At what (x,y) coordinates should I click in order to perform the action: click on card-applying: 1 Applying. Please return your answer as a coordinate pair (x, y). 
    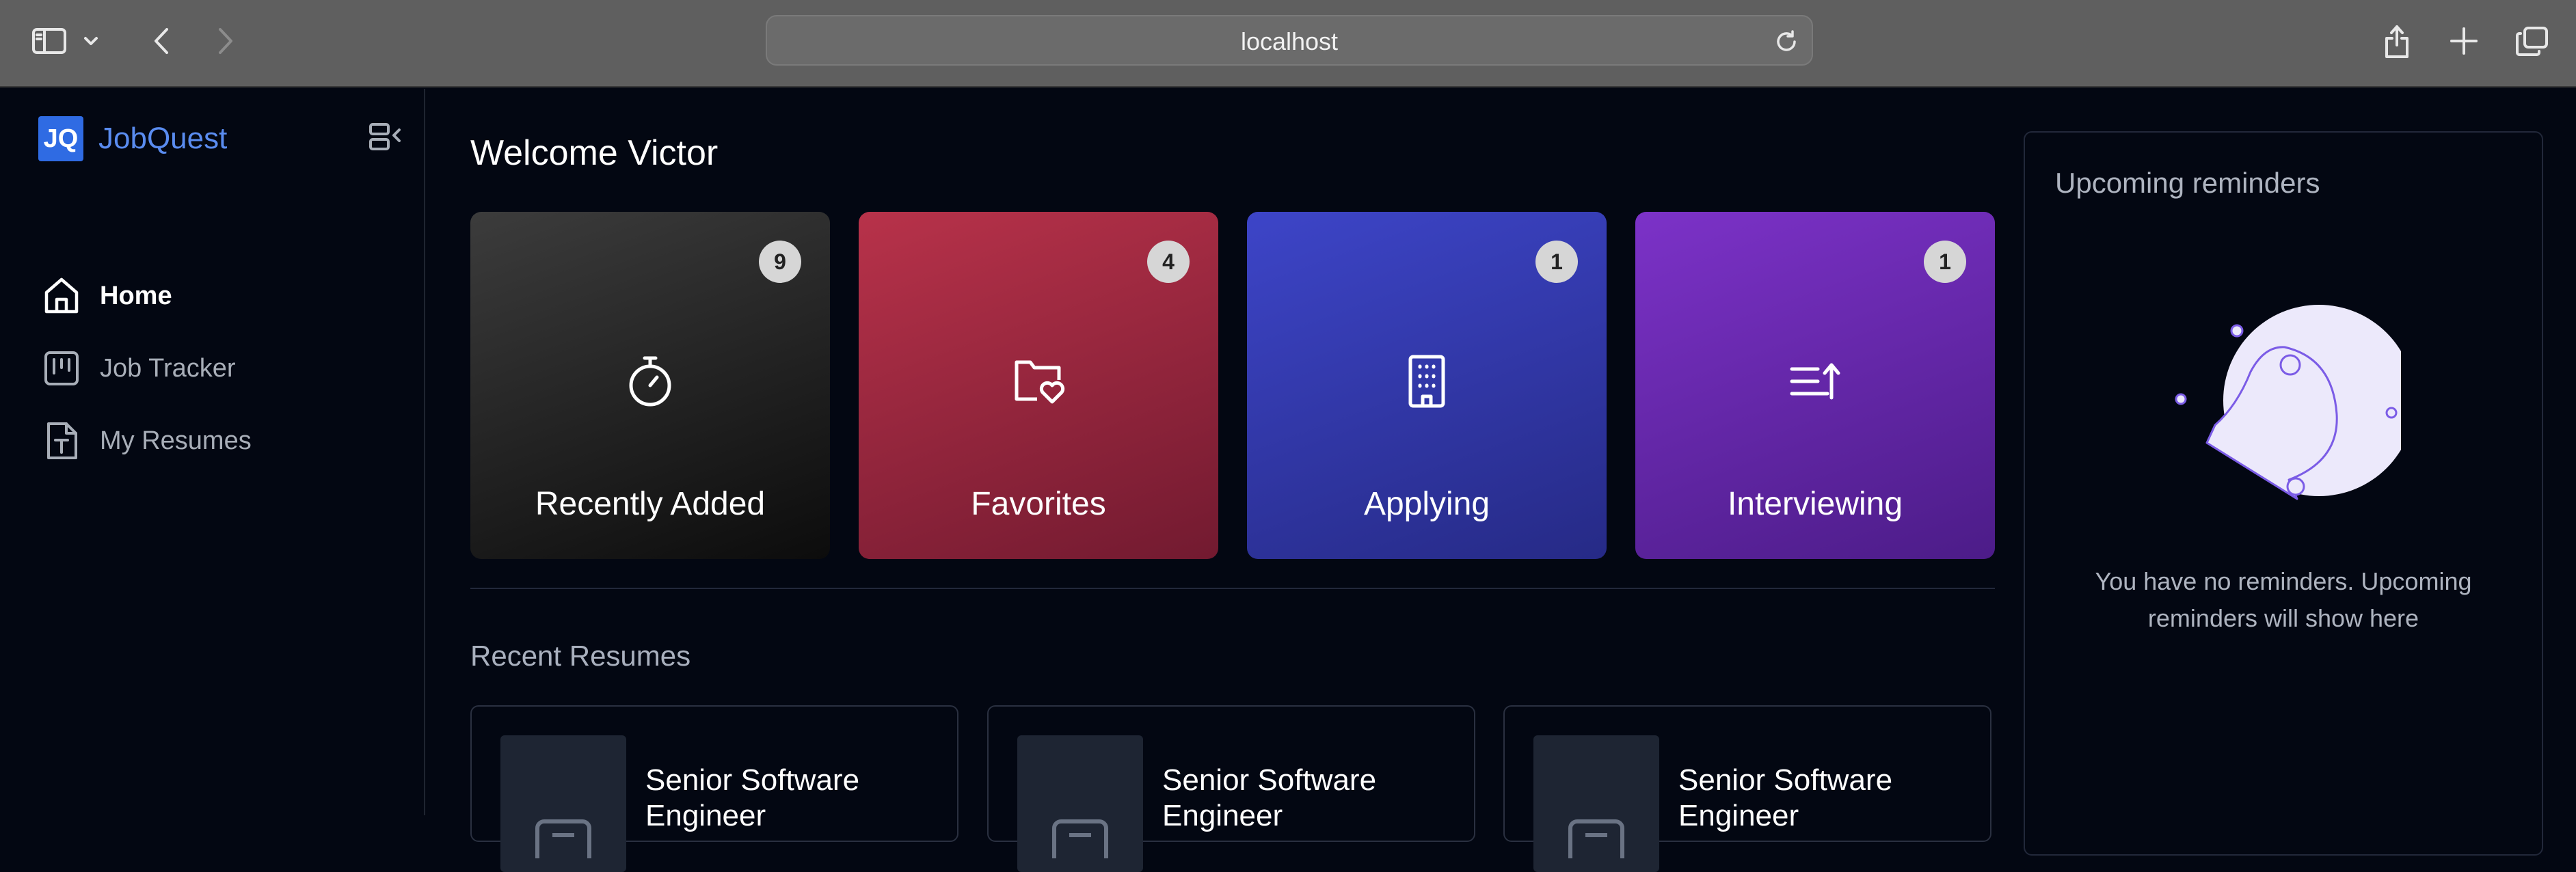
    Looking at the image, I should click on (1427, 385).